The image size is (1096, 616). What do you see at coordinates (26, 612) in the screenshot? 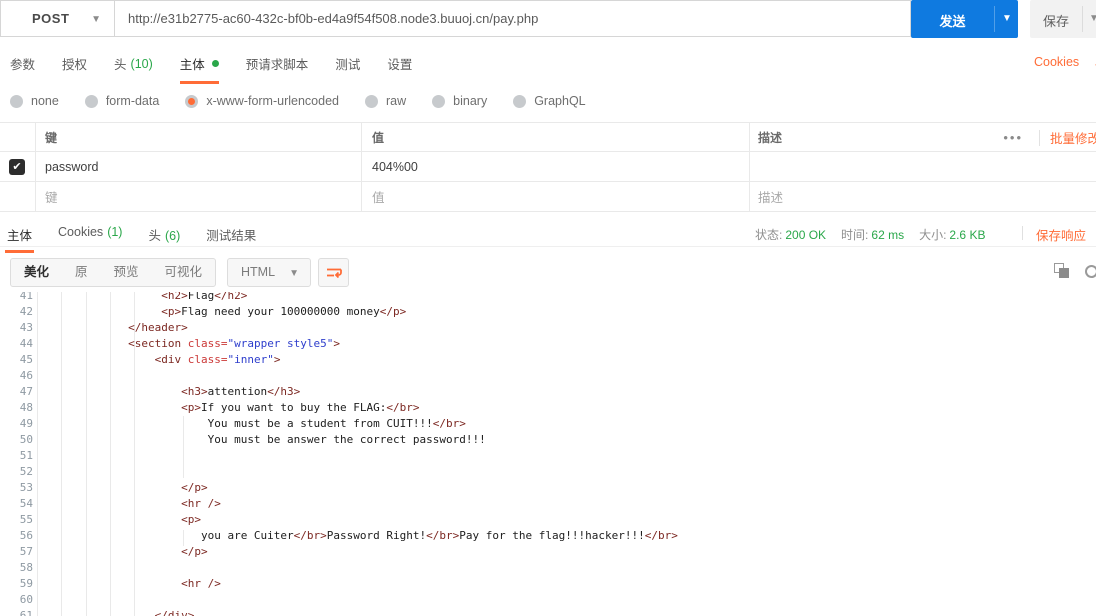
I see `line-number: 61` at bounding box center [26, 612].